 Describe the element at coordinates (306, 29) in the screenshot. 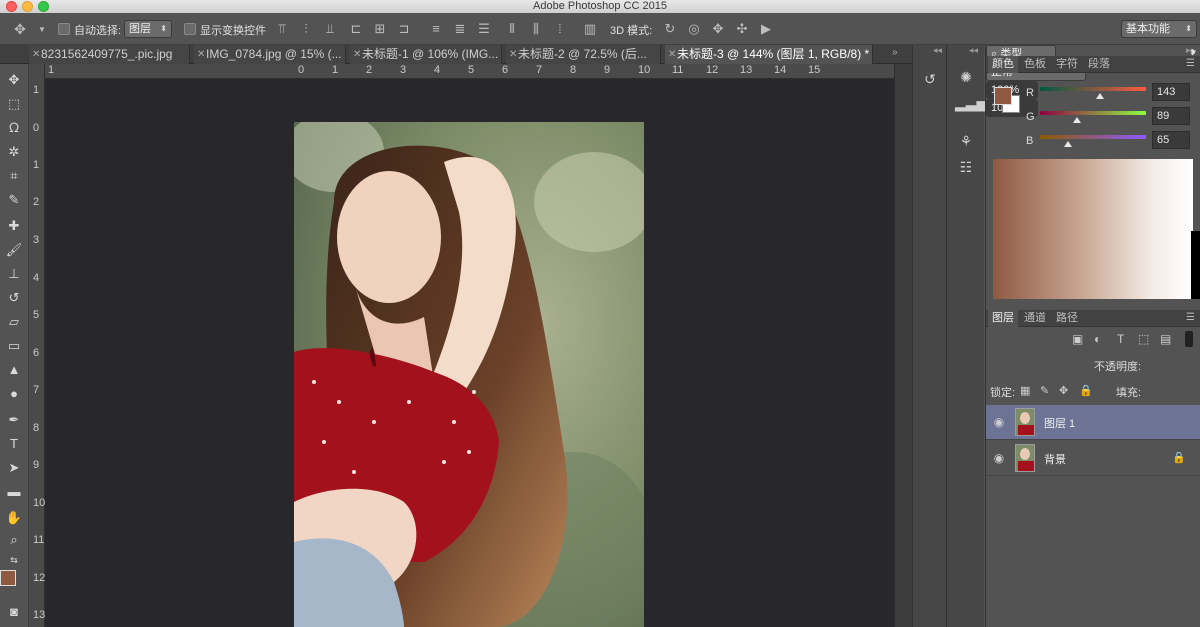

I see `align-vcenter-icon: ⫶` at that location.